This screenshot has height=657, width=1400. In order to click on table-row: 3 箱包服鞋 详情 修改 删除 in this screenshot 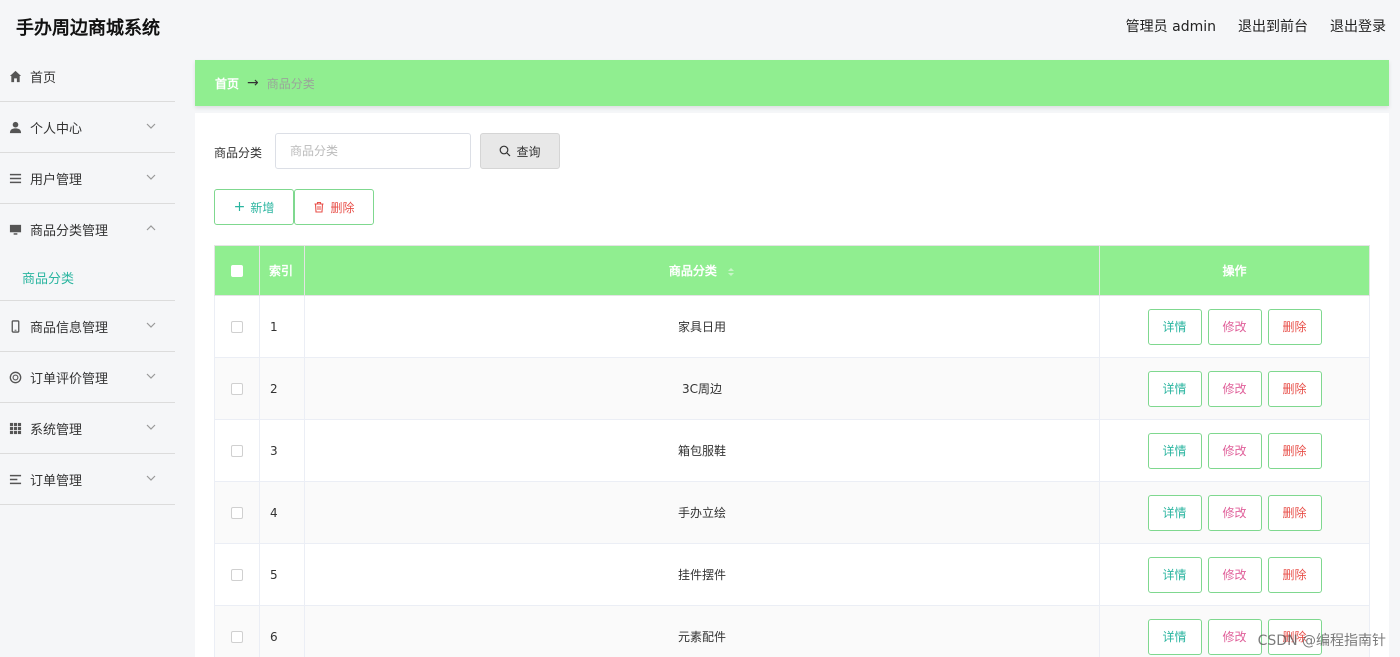, I will do `click(792, 450)`.